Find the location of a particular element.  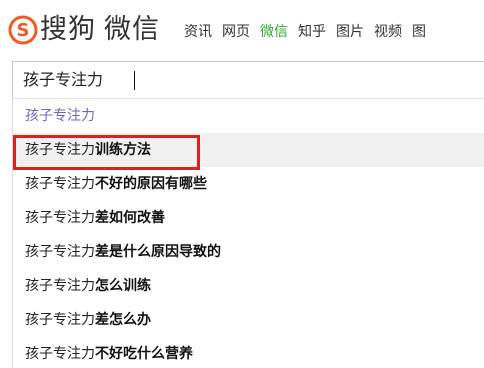

suggestion-suffix: 差是什么原因导致的 is located at coordinates (158, 252).